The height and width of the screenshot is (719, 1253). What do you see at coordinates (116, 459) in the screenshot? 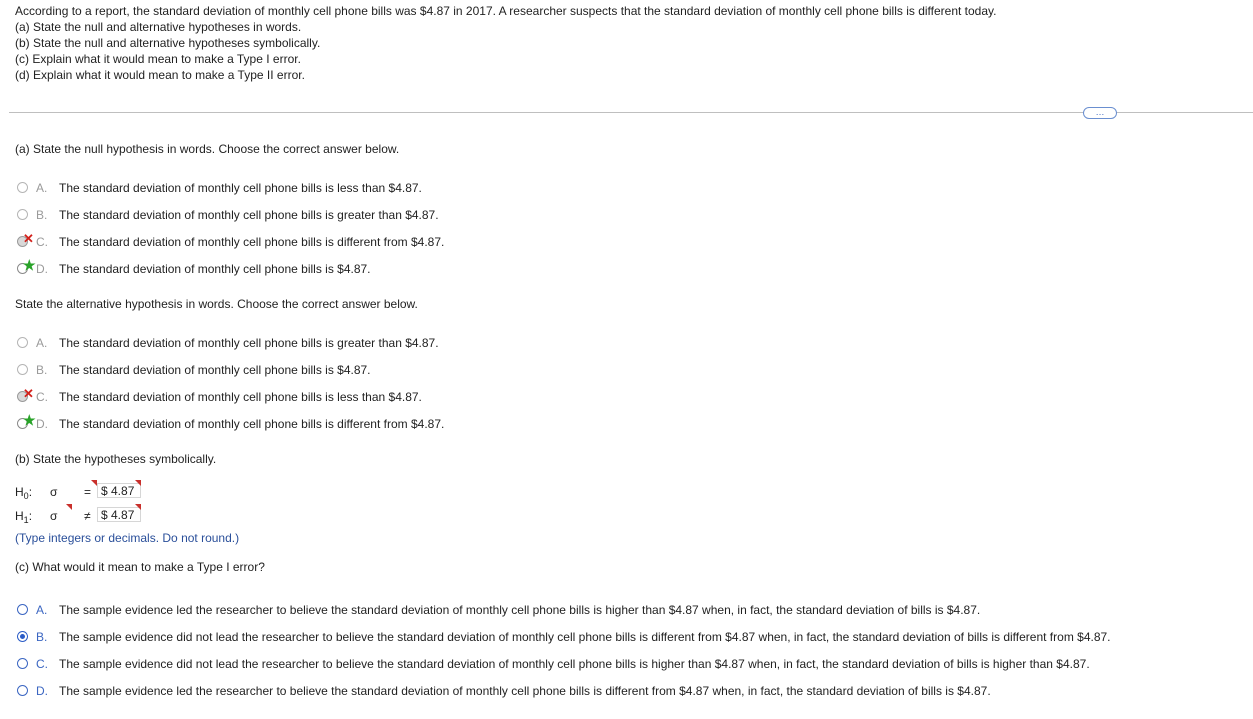
I see `part-b-prompt: (b) State the hypotheses symbolically.` at bounding box center [116, 459].